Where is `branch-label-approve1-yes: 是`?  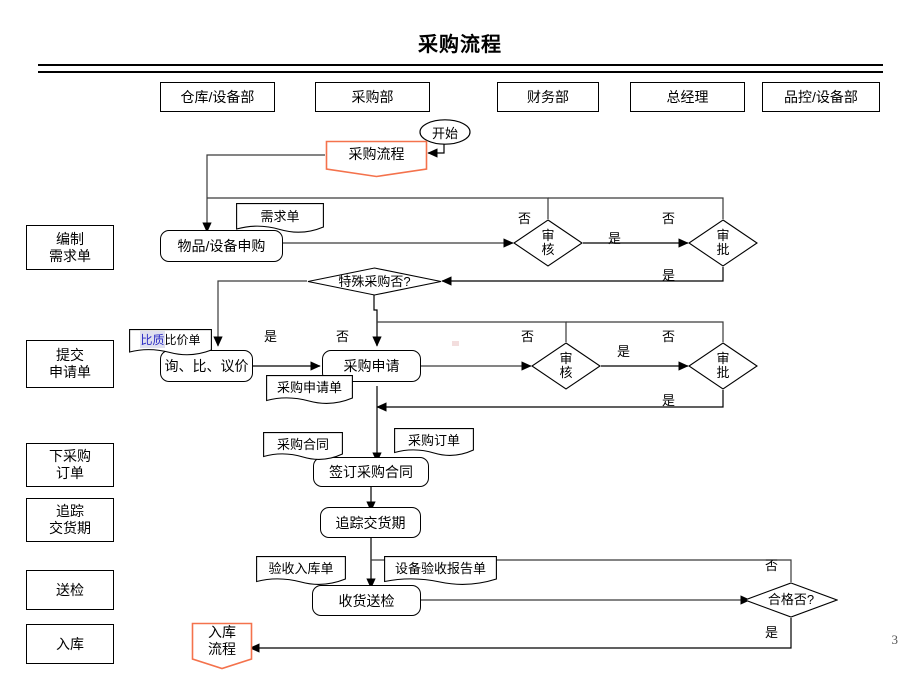 branch-label-approve1-yes: 是 is located at coordinates (669, 275).